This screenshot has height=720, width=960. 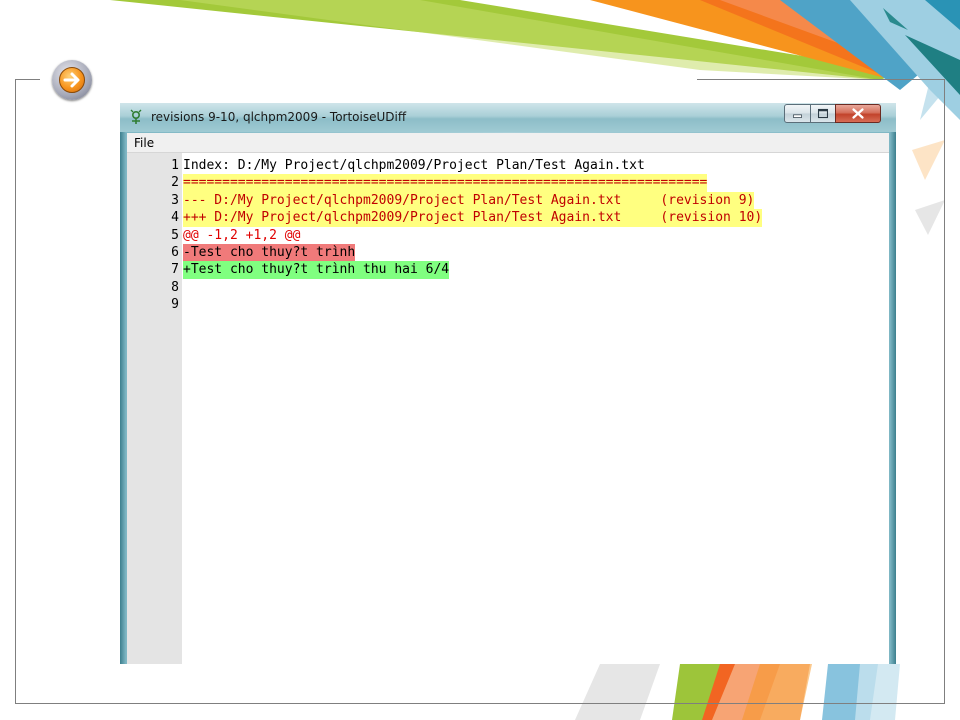 I want to click on line-number: 7, so click(x=175, y=270).